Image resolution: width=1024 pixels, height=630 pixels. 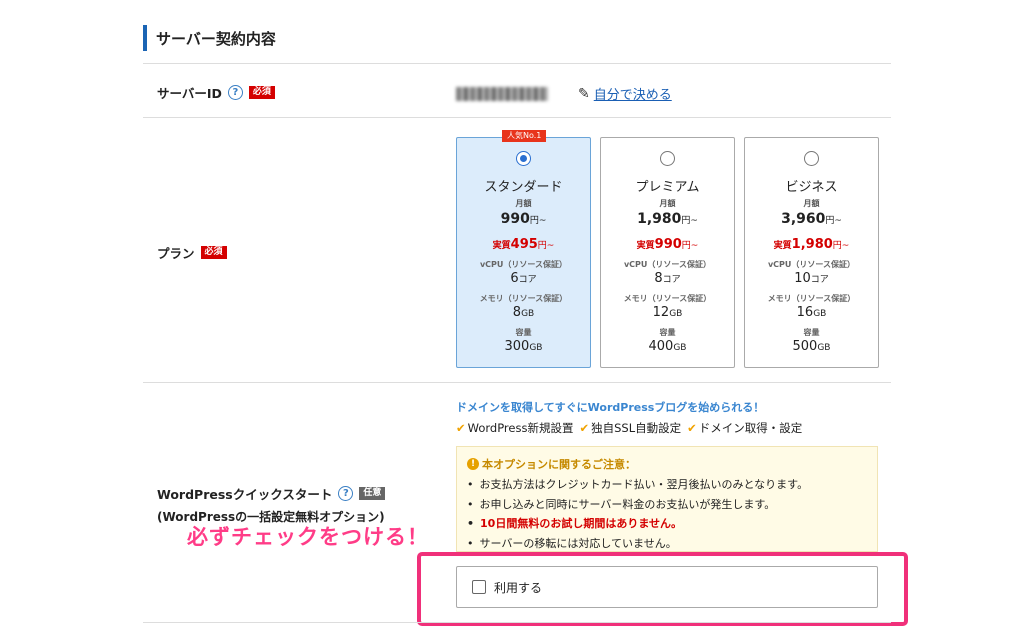 I want to click on storage-number: 300, so click(x=517, y=346).